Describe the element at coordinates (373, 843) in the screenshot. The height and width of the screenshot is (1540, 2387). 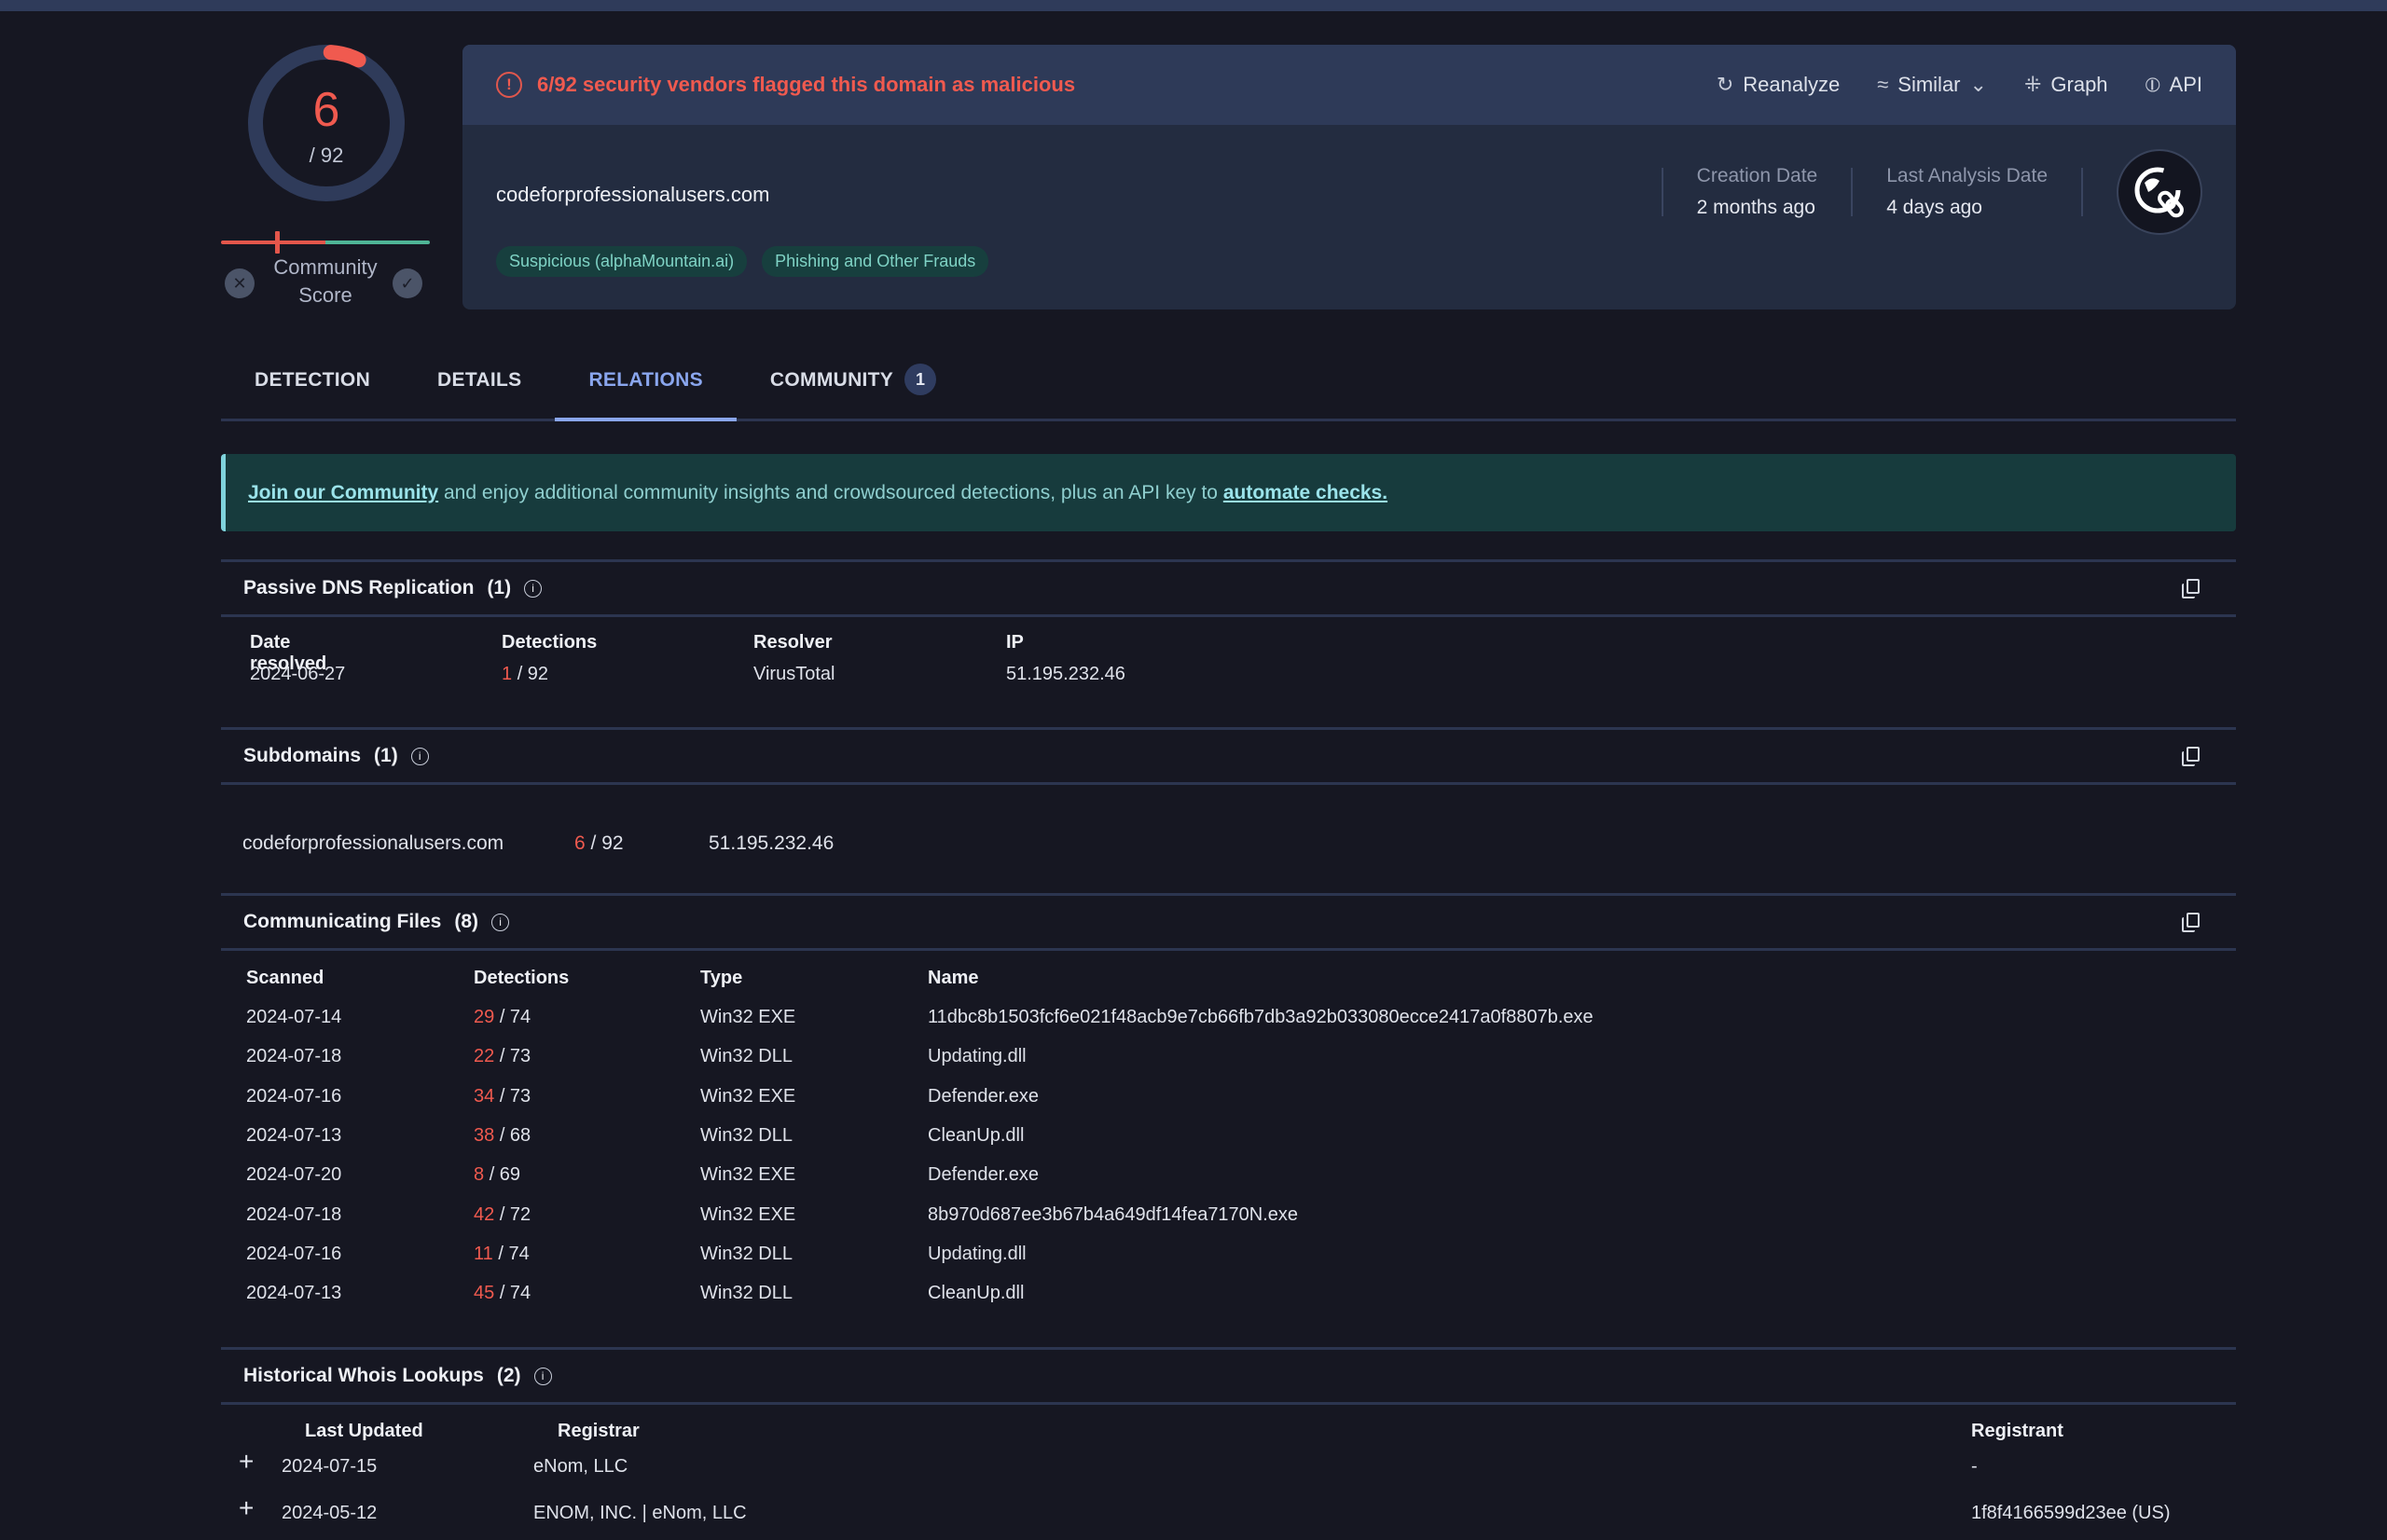
I see `subdomain-link: codeforprofessionalusers.com` at that location.